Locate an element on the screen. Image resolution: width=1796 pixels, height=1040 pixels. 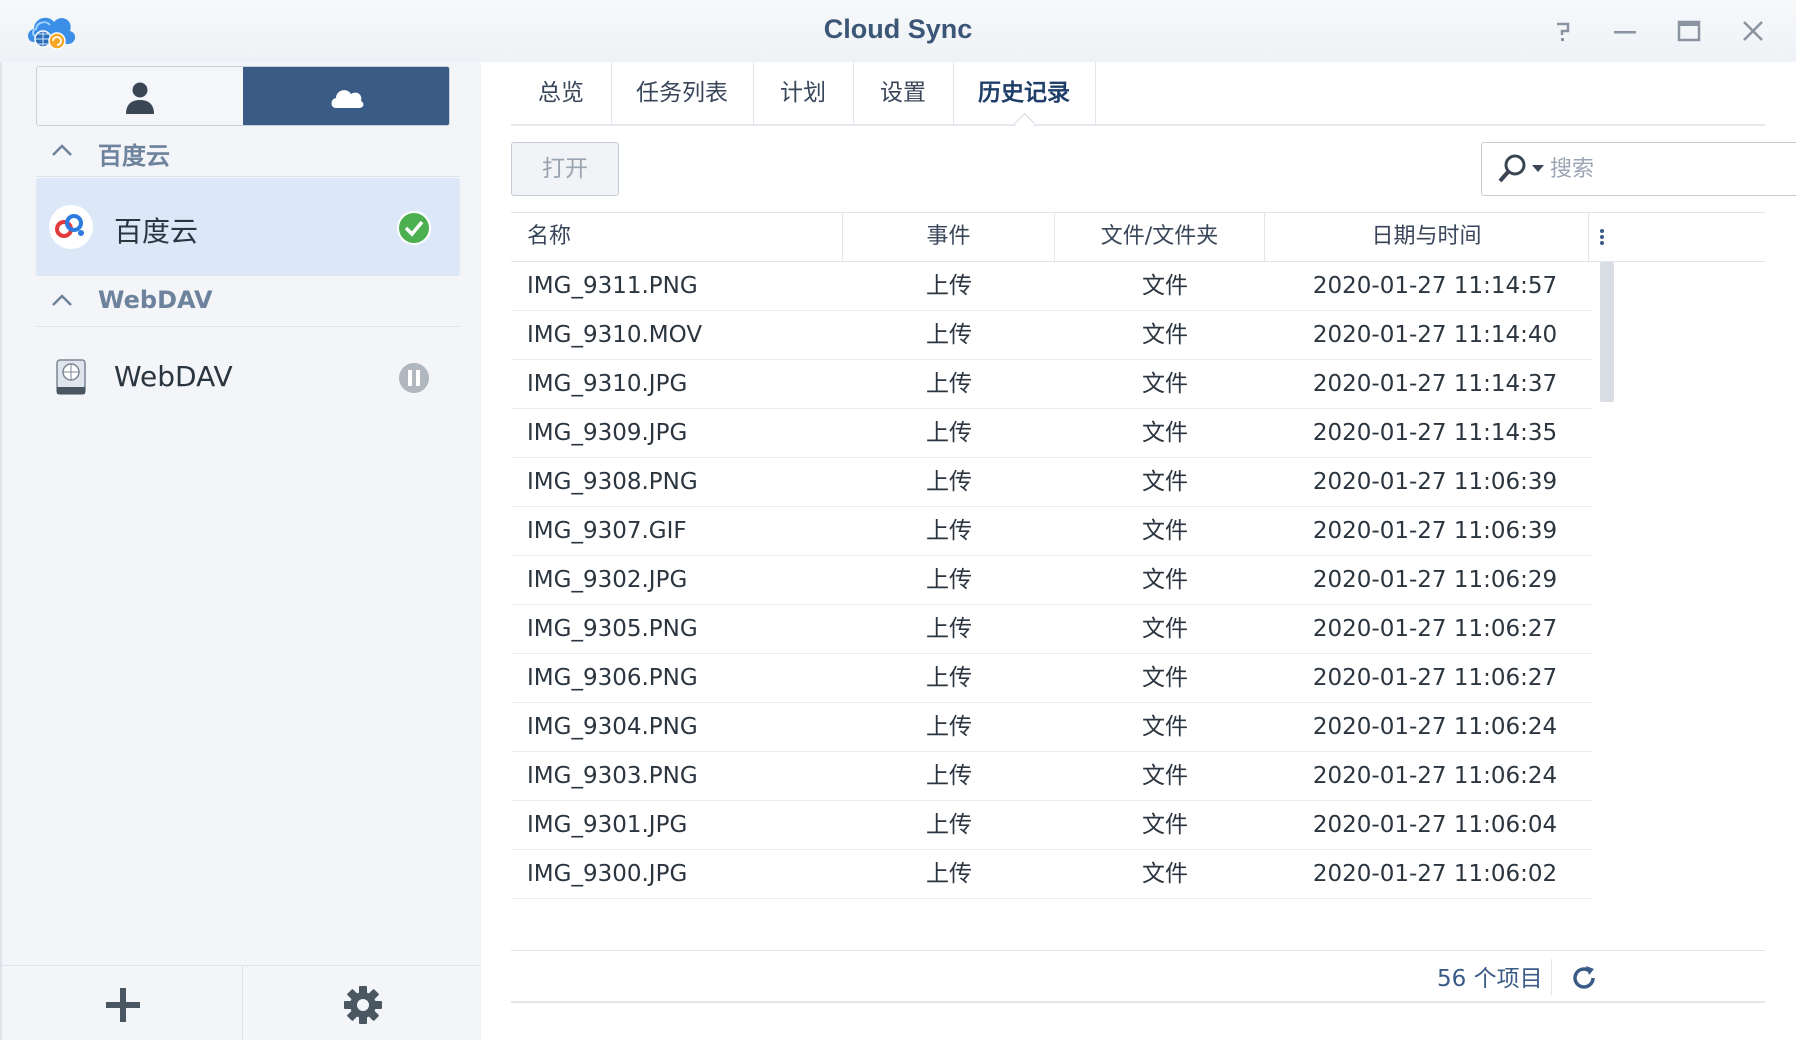
close-button is located at coordinates (1753, 31).